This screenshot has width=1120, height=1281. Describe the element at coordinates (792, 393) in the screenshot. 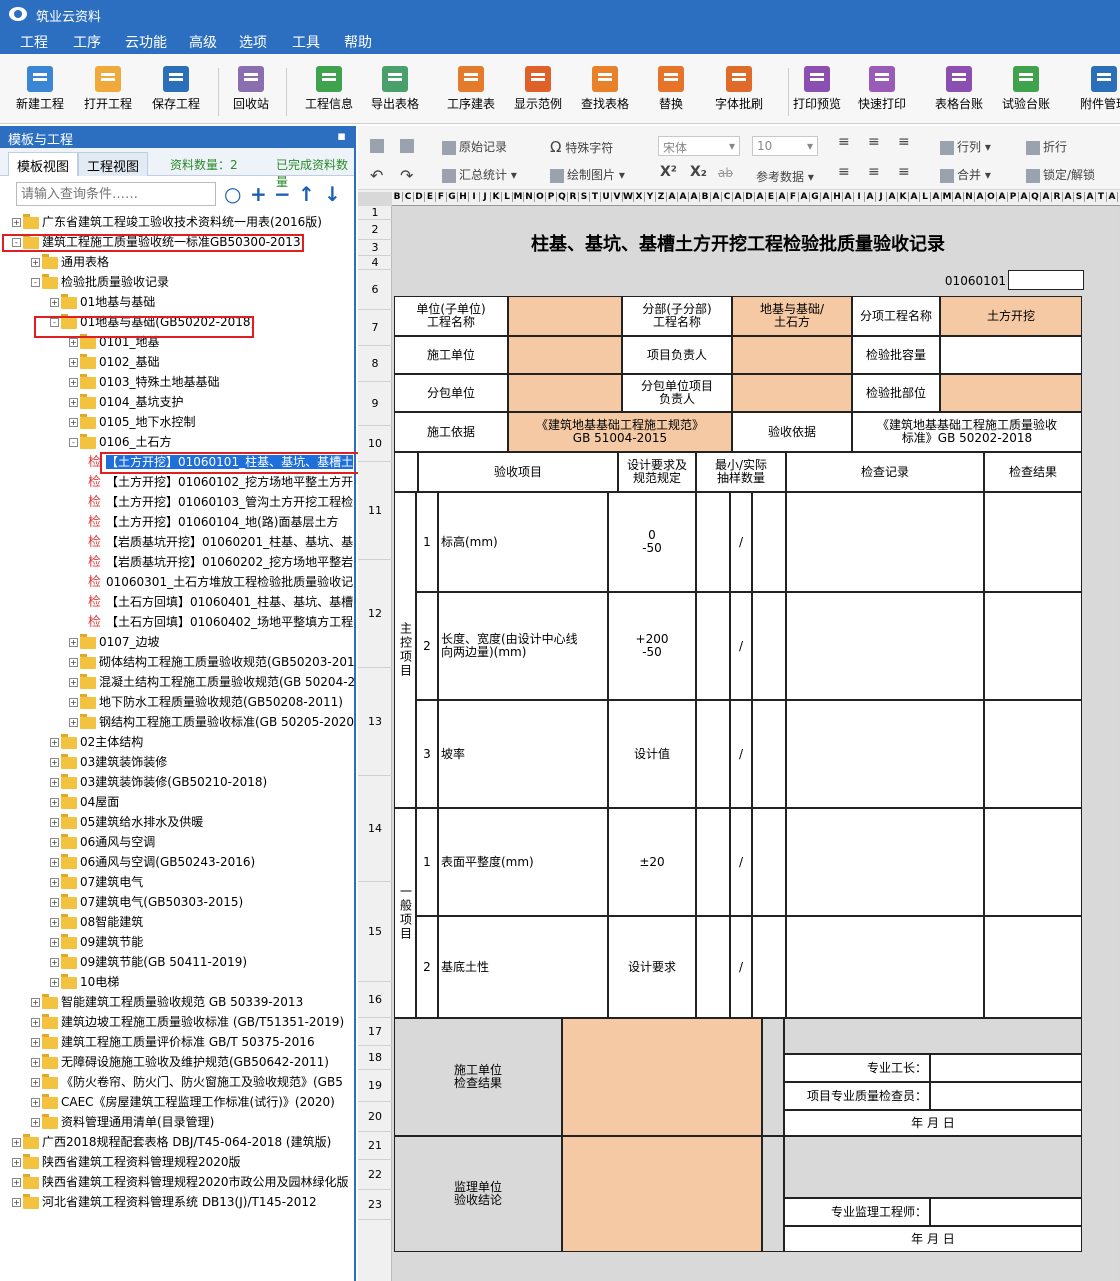

I see `sub-pm-value` at that location.